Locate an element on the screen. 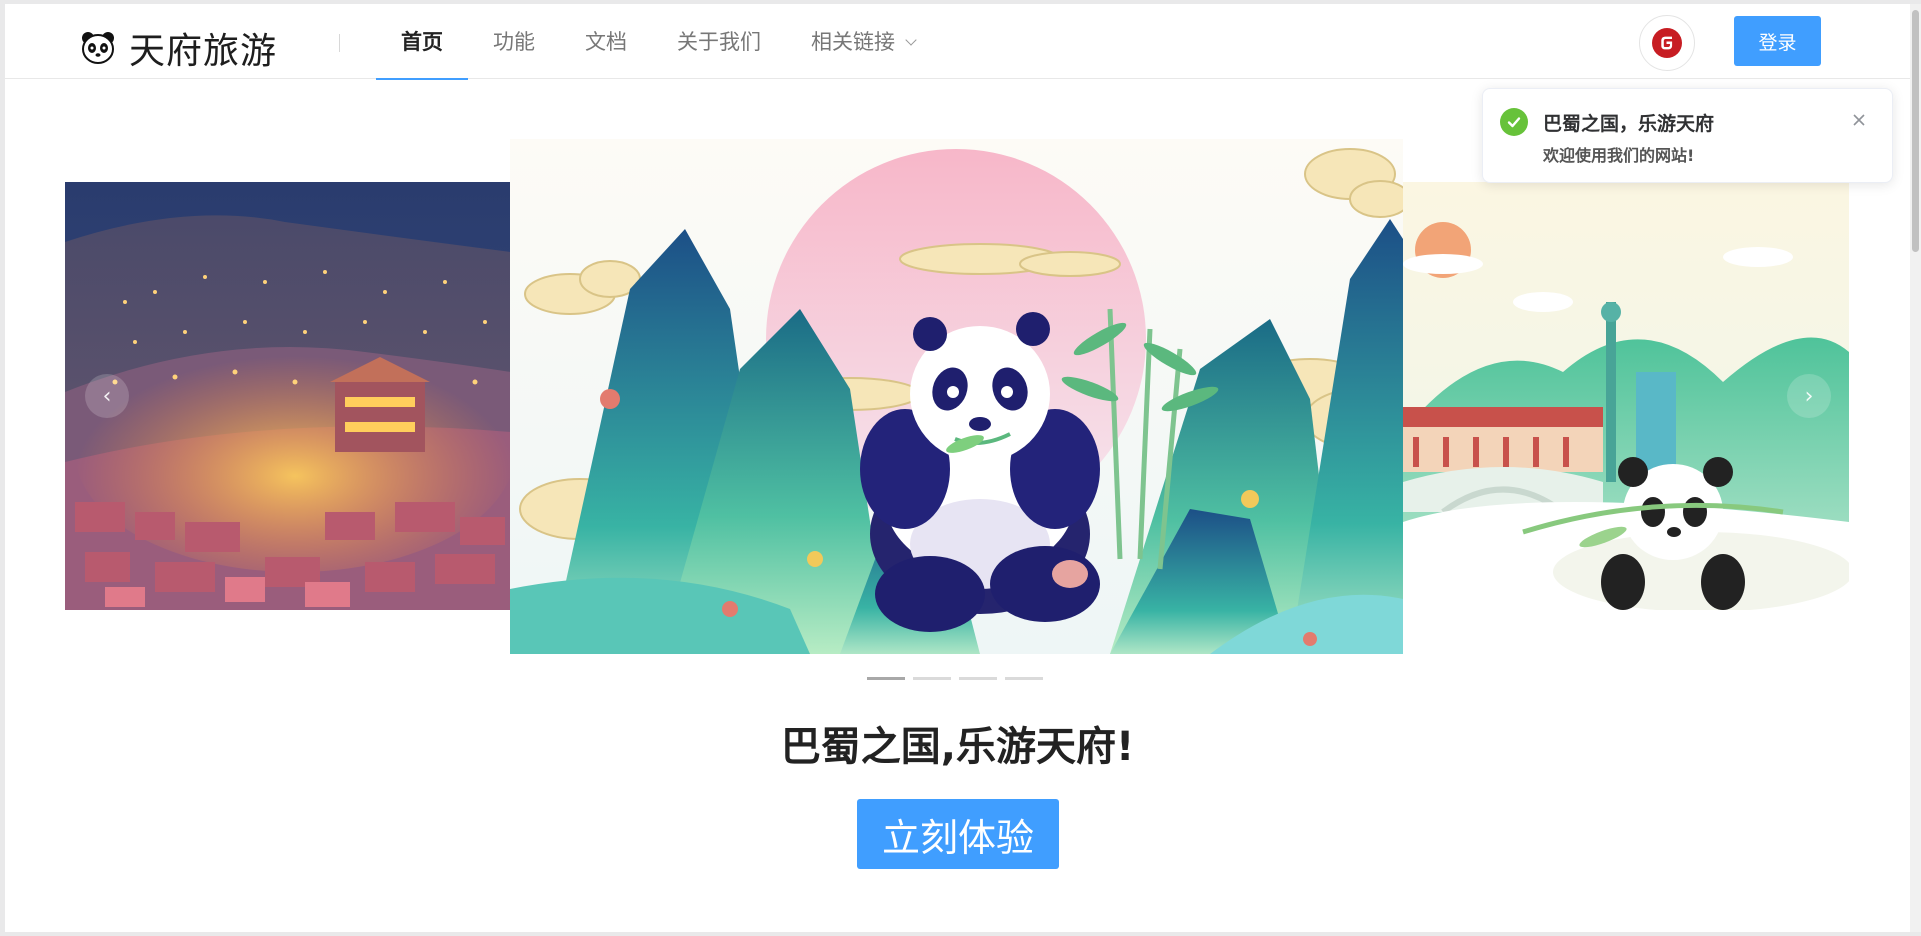  chevron-down-icon is located at coordinates (911, 40).